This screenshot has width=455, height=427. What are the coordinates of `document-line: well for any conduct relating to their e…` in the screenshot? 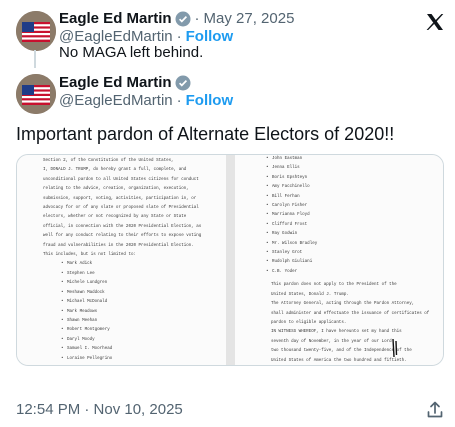 It's located at (122, 236).